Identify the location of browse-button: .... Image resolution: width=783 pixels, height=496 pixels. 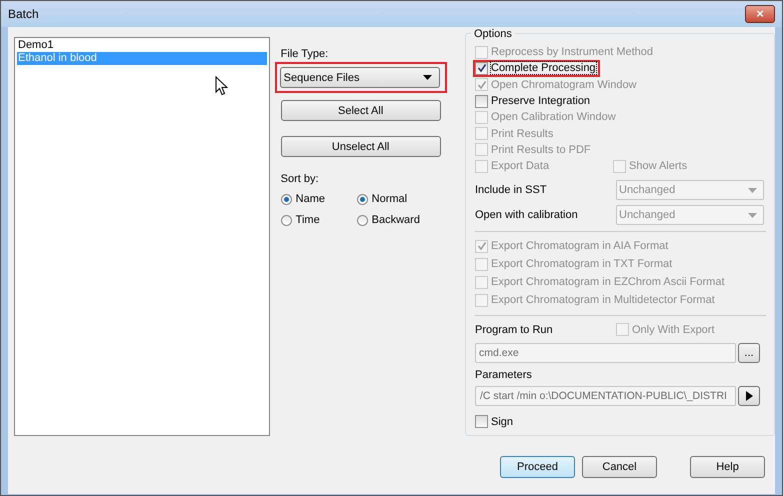
(749, 352).